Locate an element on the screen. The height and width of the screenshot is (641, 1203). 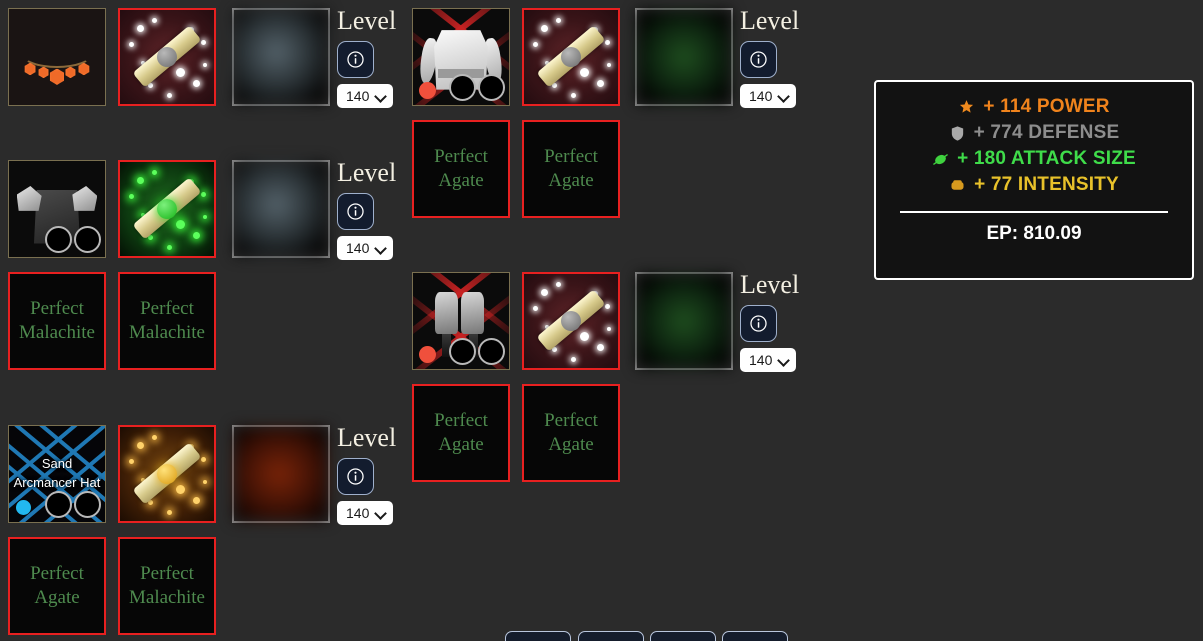
stat-row: + 180 ATTACK SIZE is located at coordinates (1034, 159).